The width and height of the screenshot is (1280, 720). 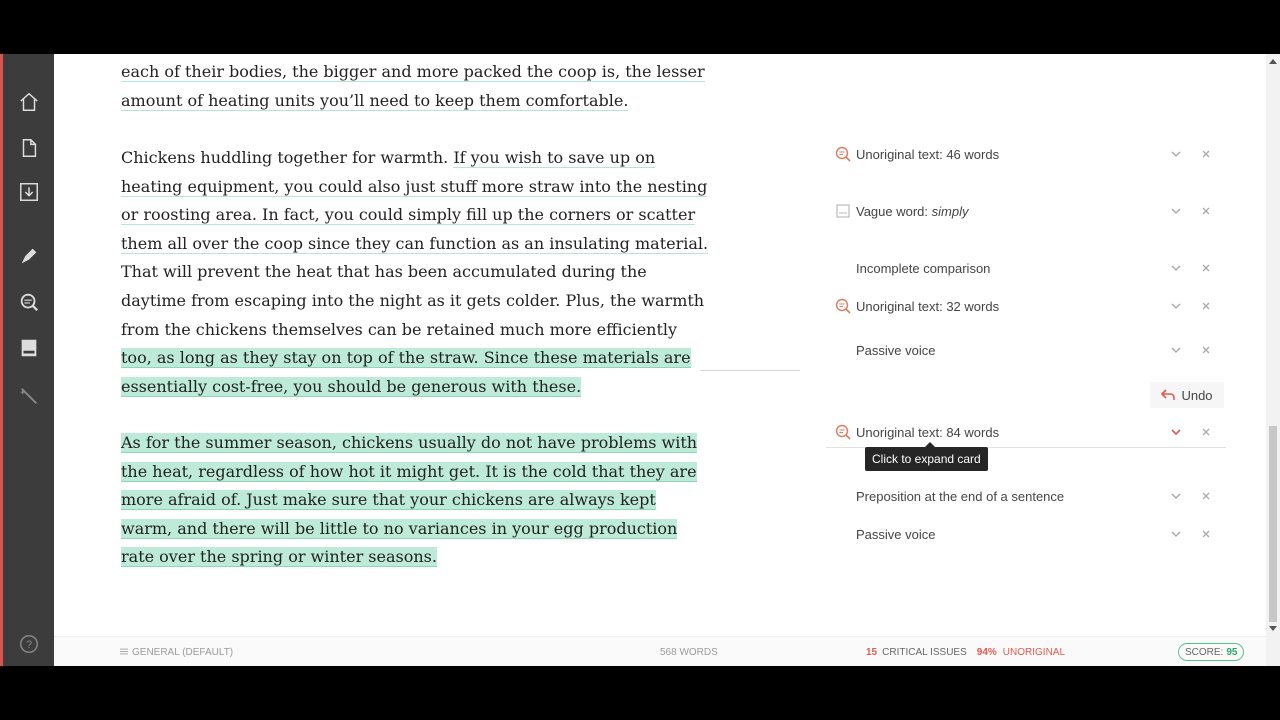 What do you see at coordinates (1034, 652) in the screenshot?
I see `unoriginal-label: UNORIGINAL` at bounding box center [1034, 652].